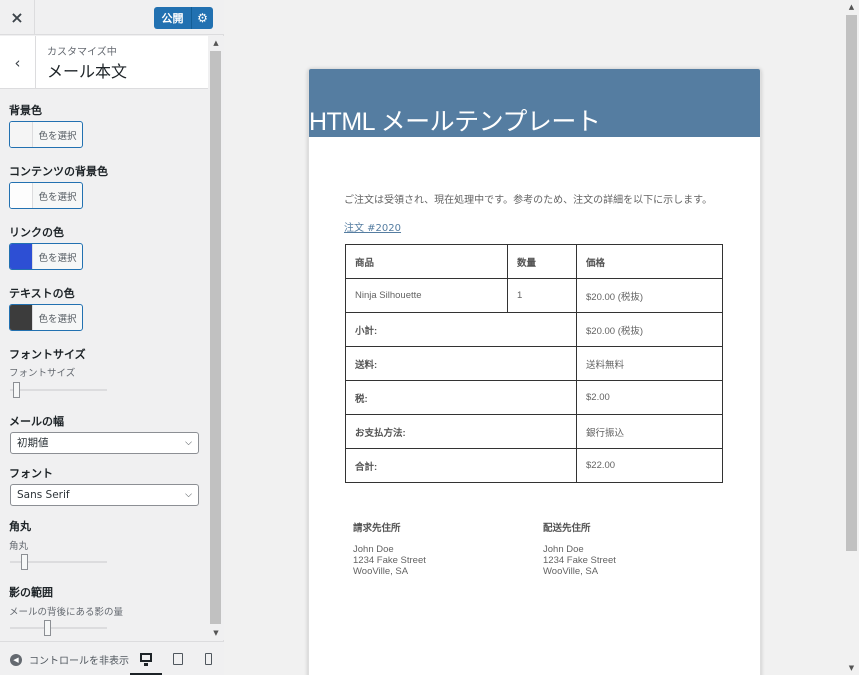  I want to click on item-name: Ninja Silhouette, so click(426, 295).